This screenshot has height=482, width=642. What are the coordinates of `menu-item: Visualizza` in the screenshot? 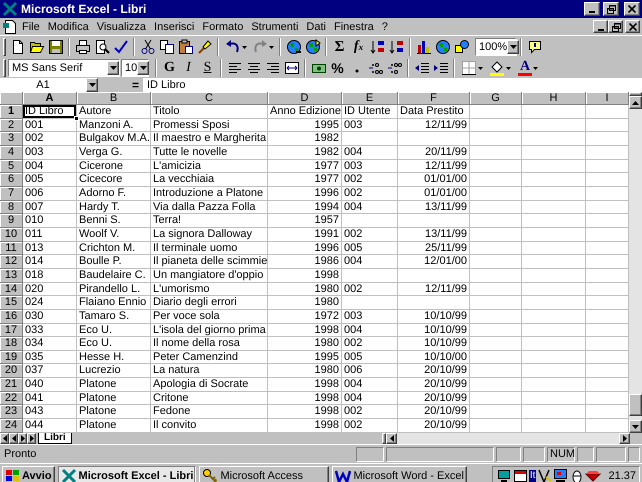 It's located at (121, 26).